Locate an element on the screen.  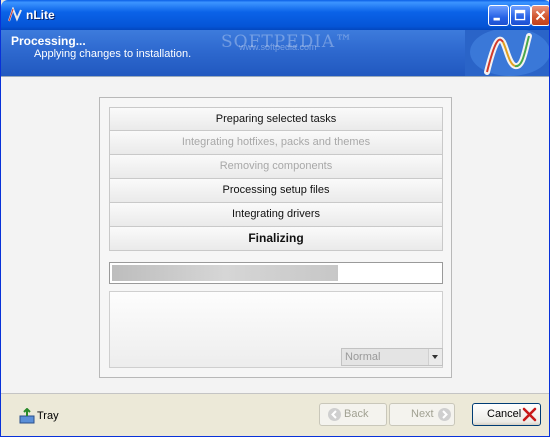
minimize-icon is located at coordinates (496, 19).